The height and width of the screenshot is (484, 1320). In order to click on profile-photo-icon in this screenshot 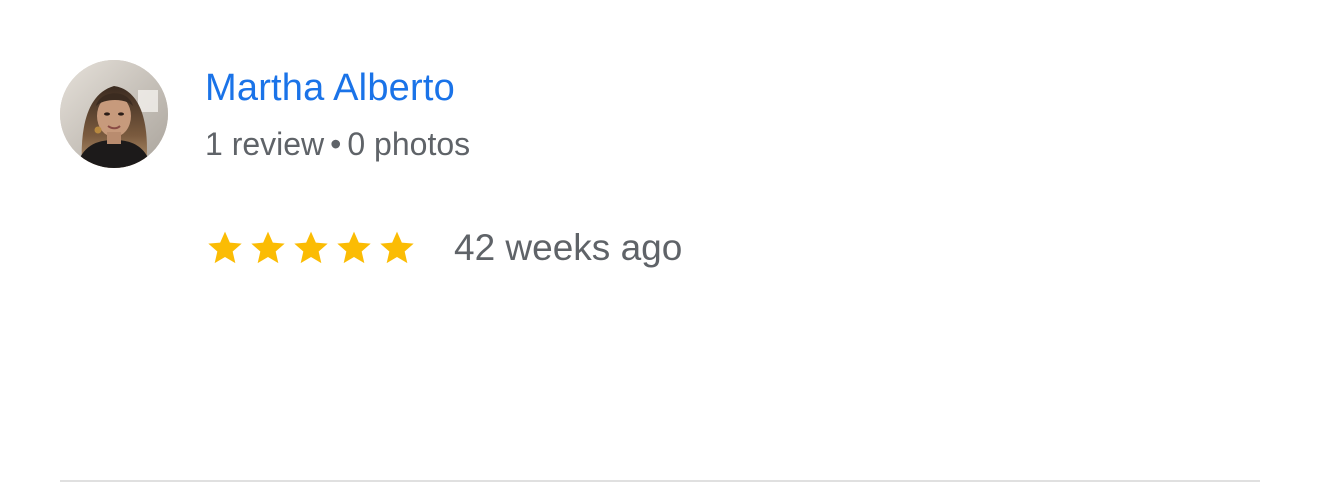, I will do `click(114, 114)`.